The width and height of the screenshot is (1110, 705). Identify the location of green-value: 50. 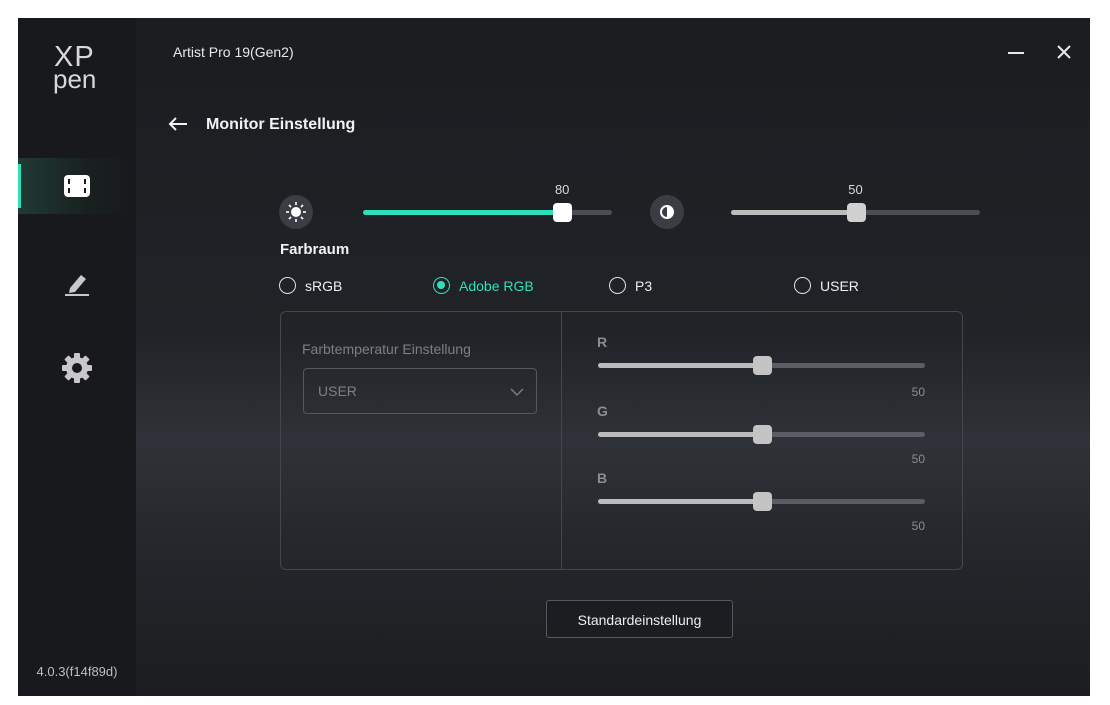
(918, 459).